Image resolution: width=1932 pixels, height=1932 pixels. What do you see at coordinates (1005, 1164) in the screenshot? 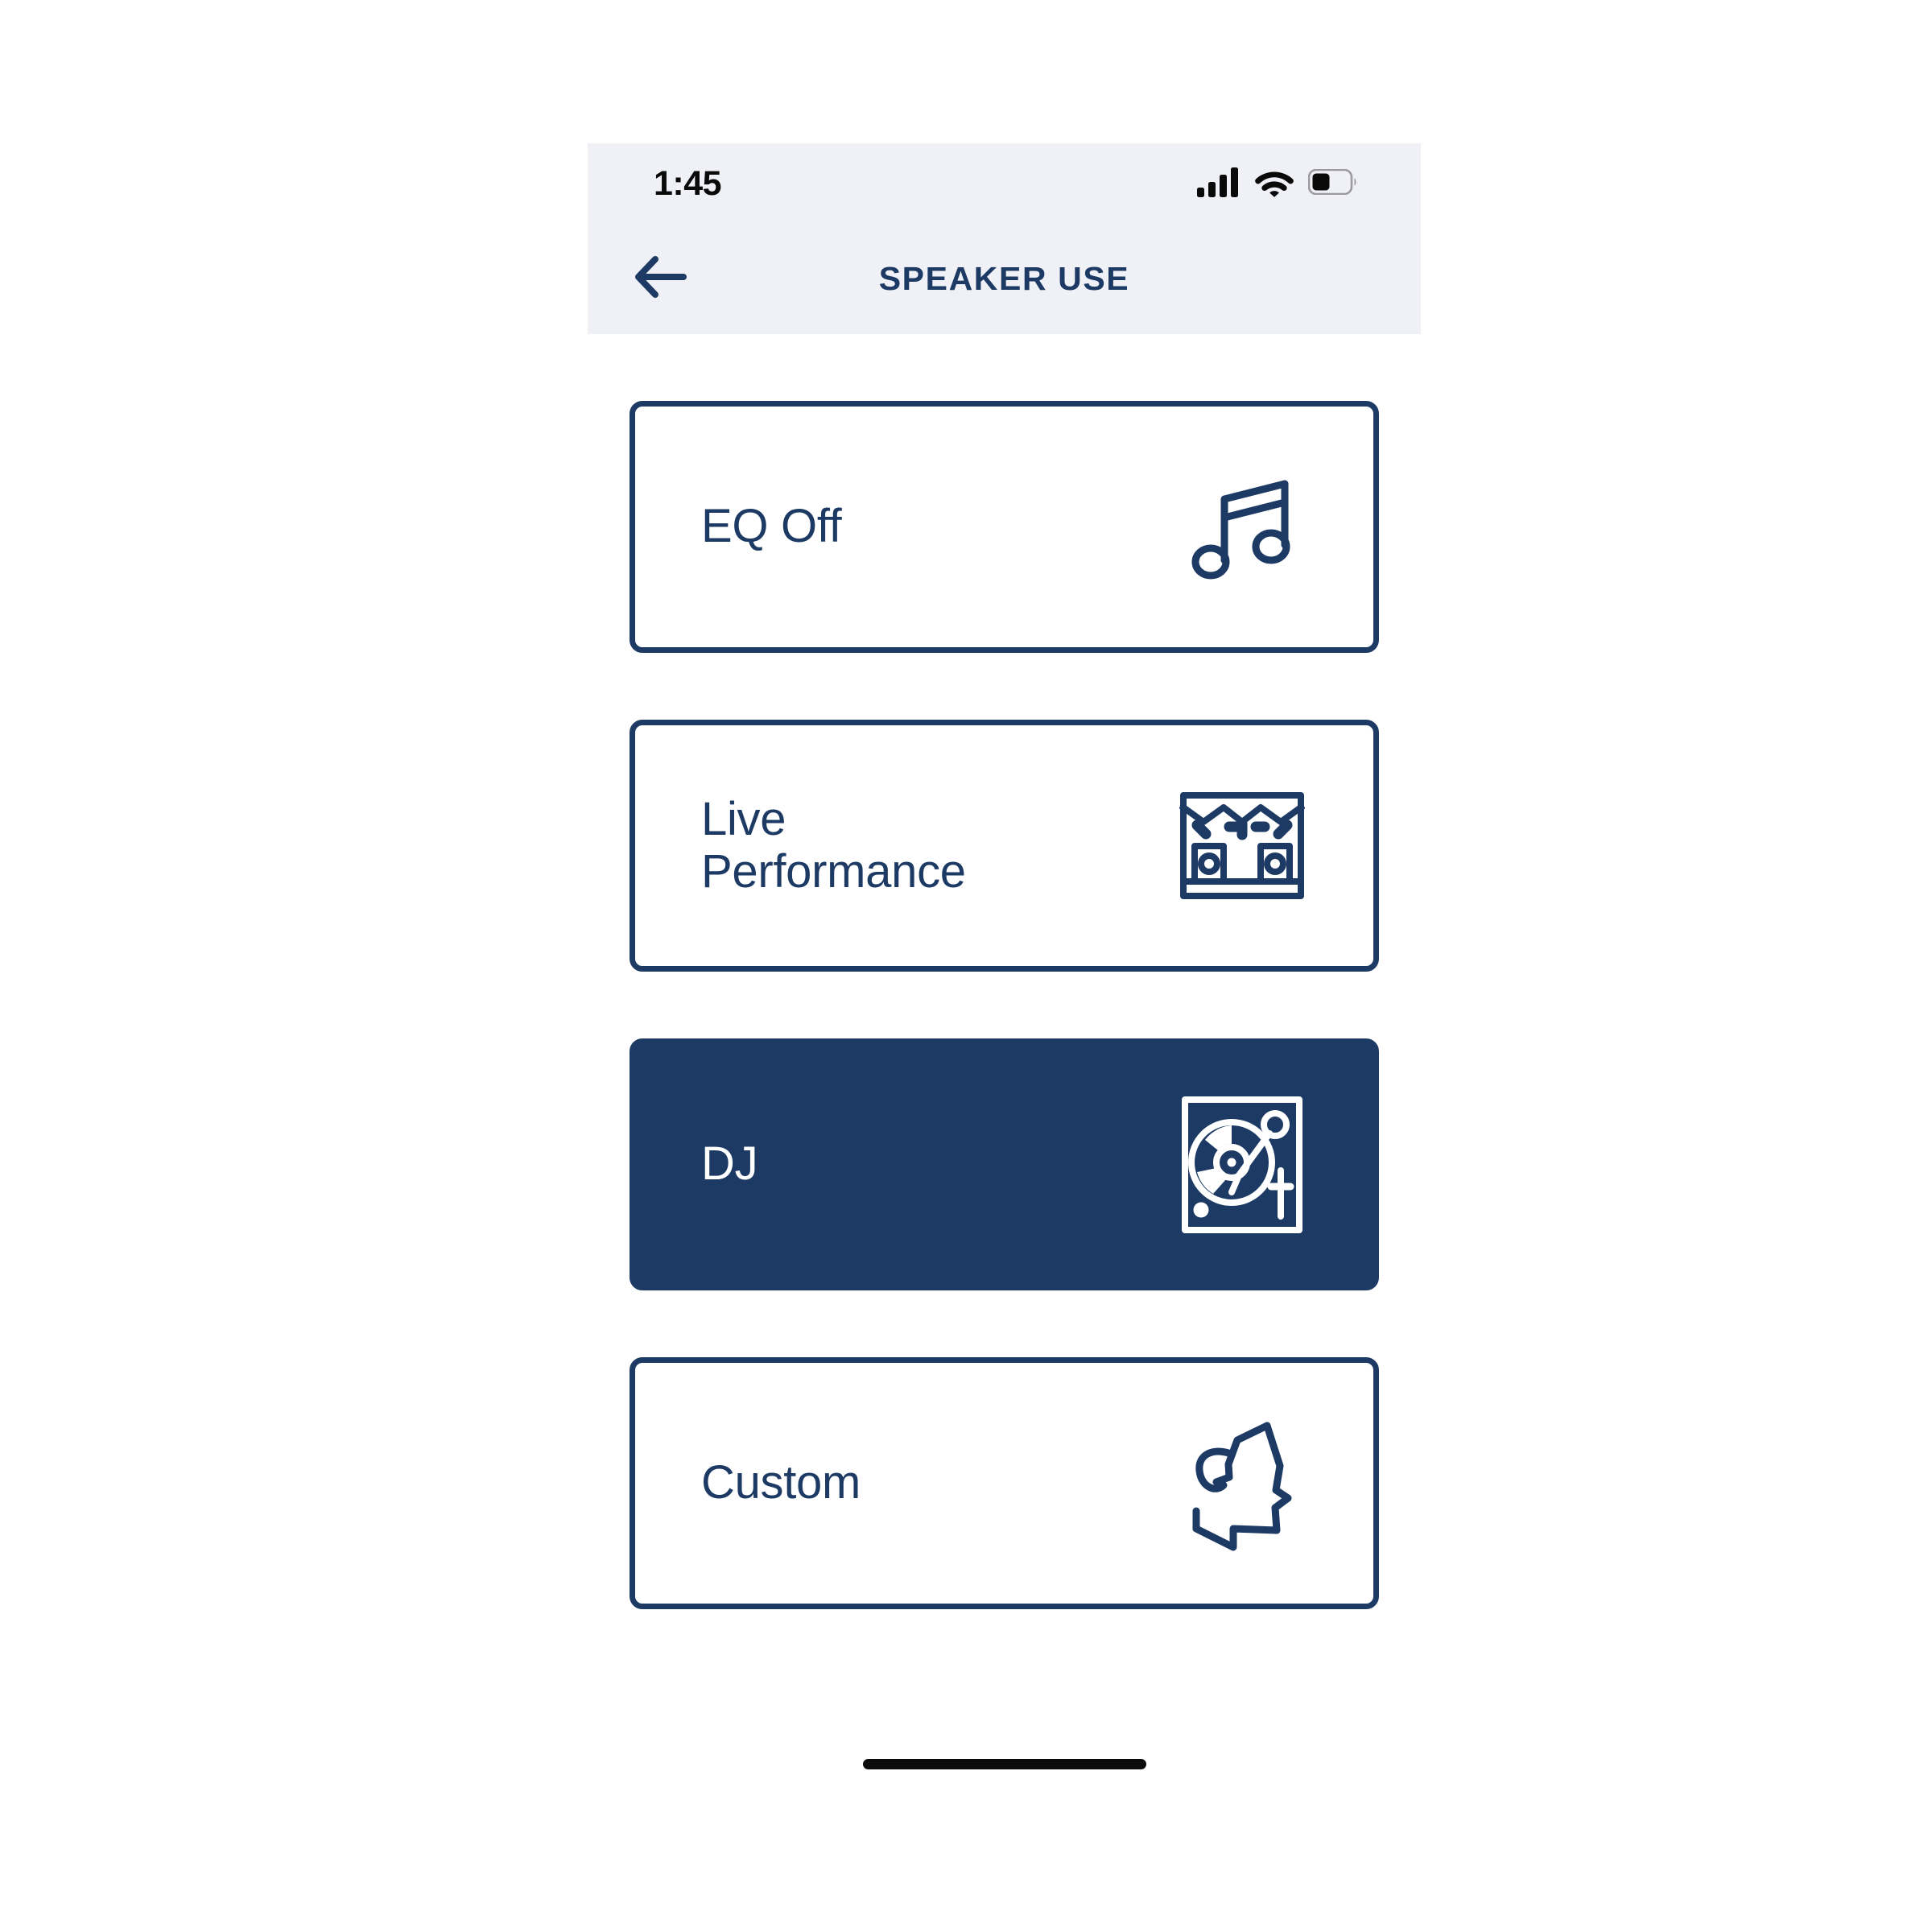
I see `option-card-dj: DJ` at bounding box center [1005, 1164].